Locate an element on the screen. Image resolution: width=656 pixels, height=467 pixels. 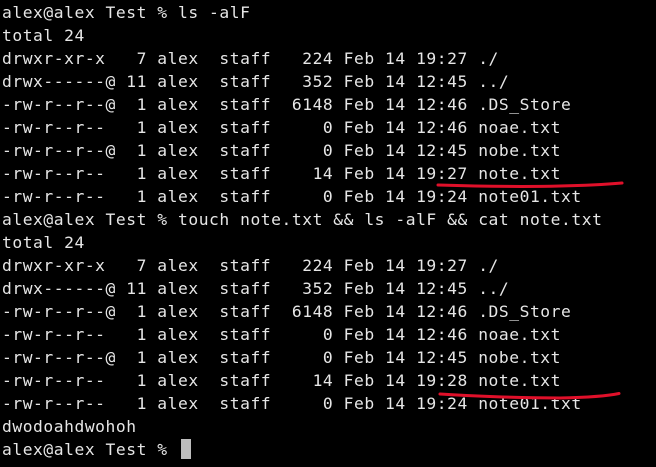
prompt-line: alex@alex Test % is located at coordinates (302, 449).